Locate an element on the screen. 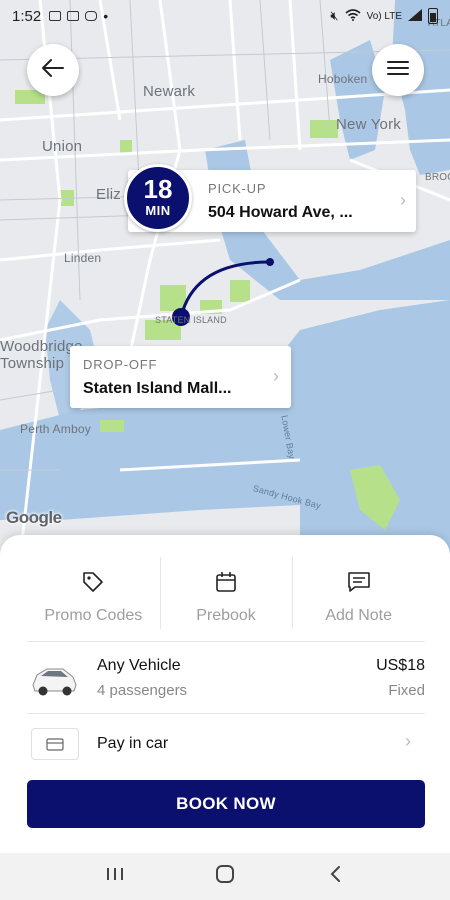 This screenshot has width=450, height=900. battery-icon is located at coordinates (433, 16).